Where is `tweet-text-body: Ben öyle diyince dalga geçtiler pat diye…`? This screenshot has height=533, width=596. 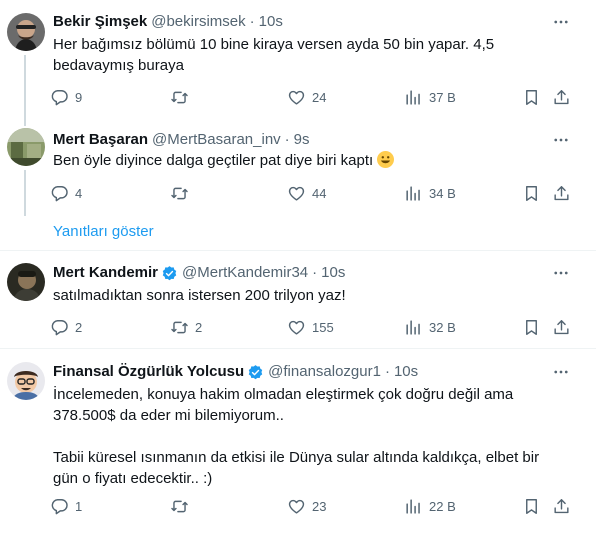
tweet-text-body: Ben öyle diyince dalga geçtiler pat diye… is located at coordinates (213, 160).